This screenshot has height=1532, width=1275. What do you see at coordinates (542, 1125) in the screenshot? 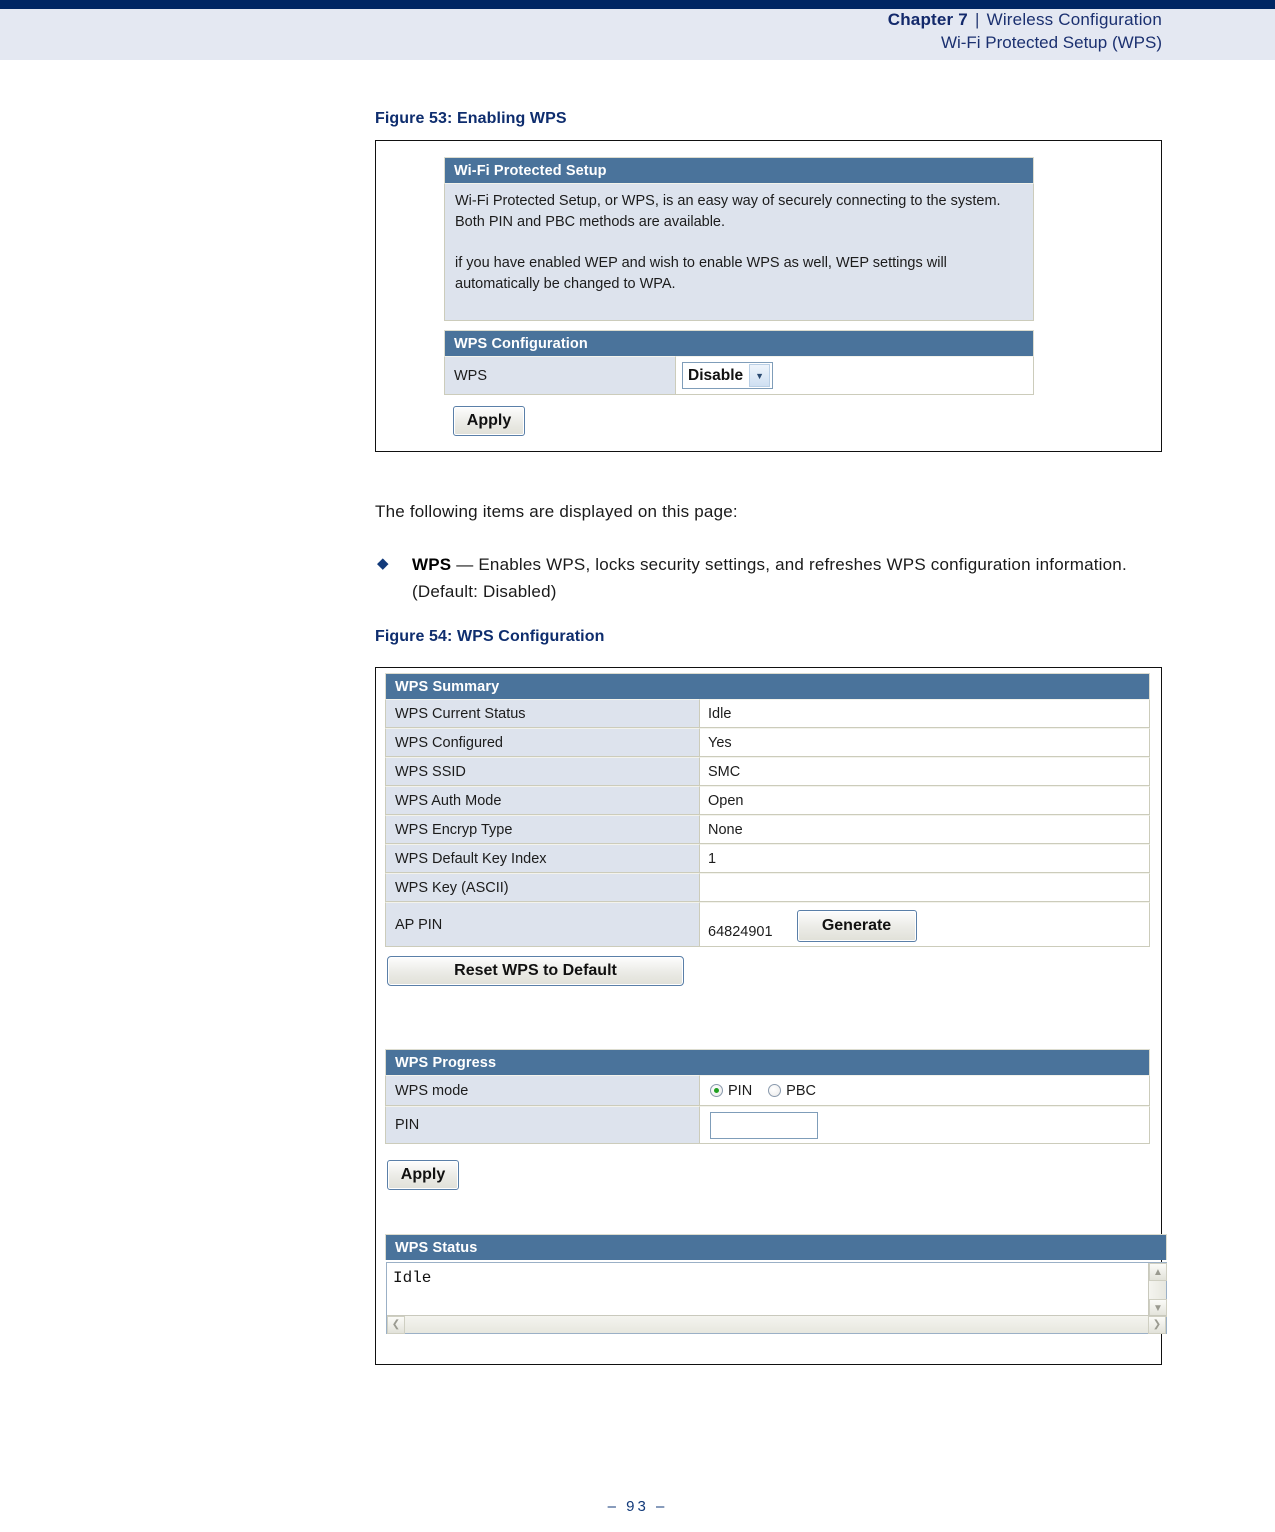
I see `pin-label: PIN` at bounding box center [542, 1125].